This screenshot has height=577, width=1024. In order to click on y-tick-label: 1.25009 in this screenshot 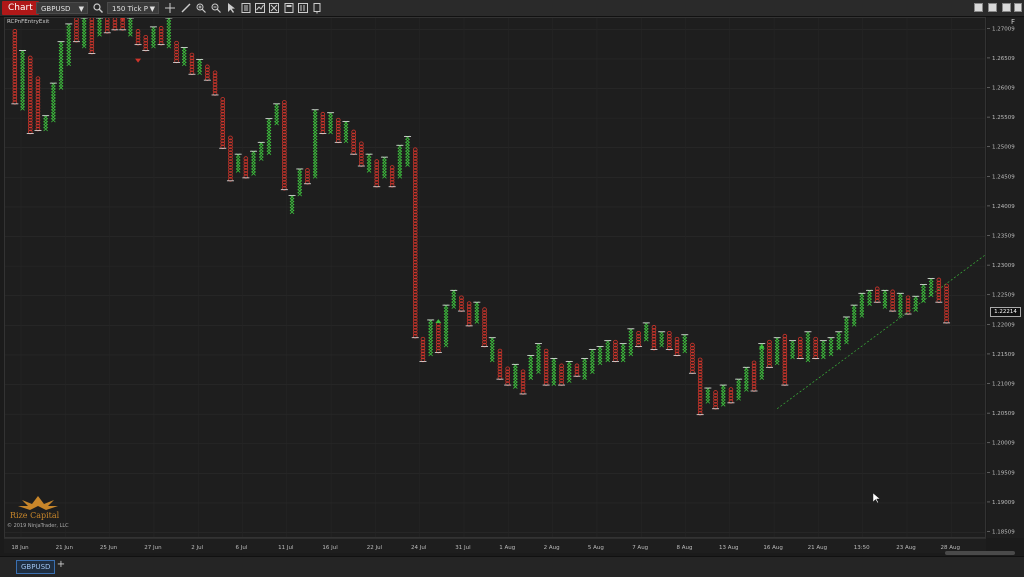, I will do `click(1003, 148)`.